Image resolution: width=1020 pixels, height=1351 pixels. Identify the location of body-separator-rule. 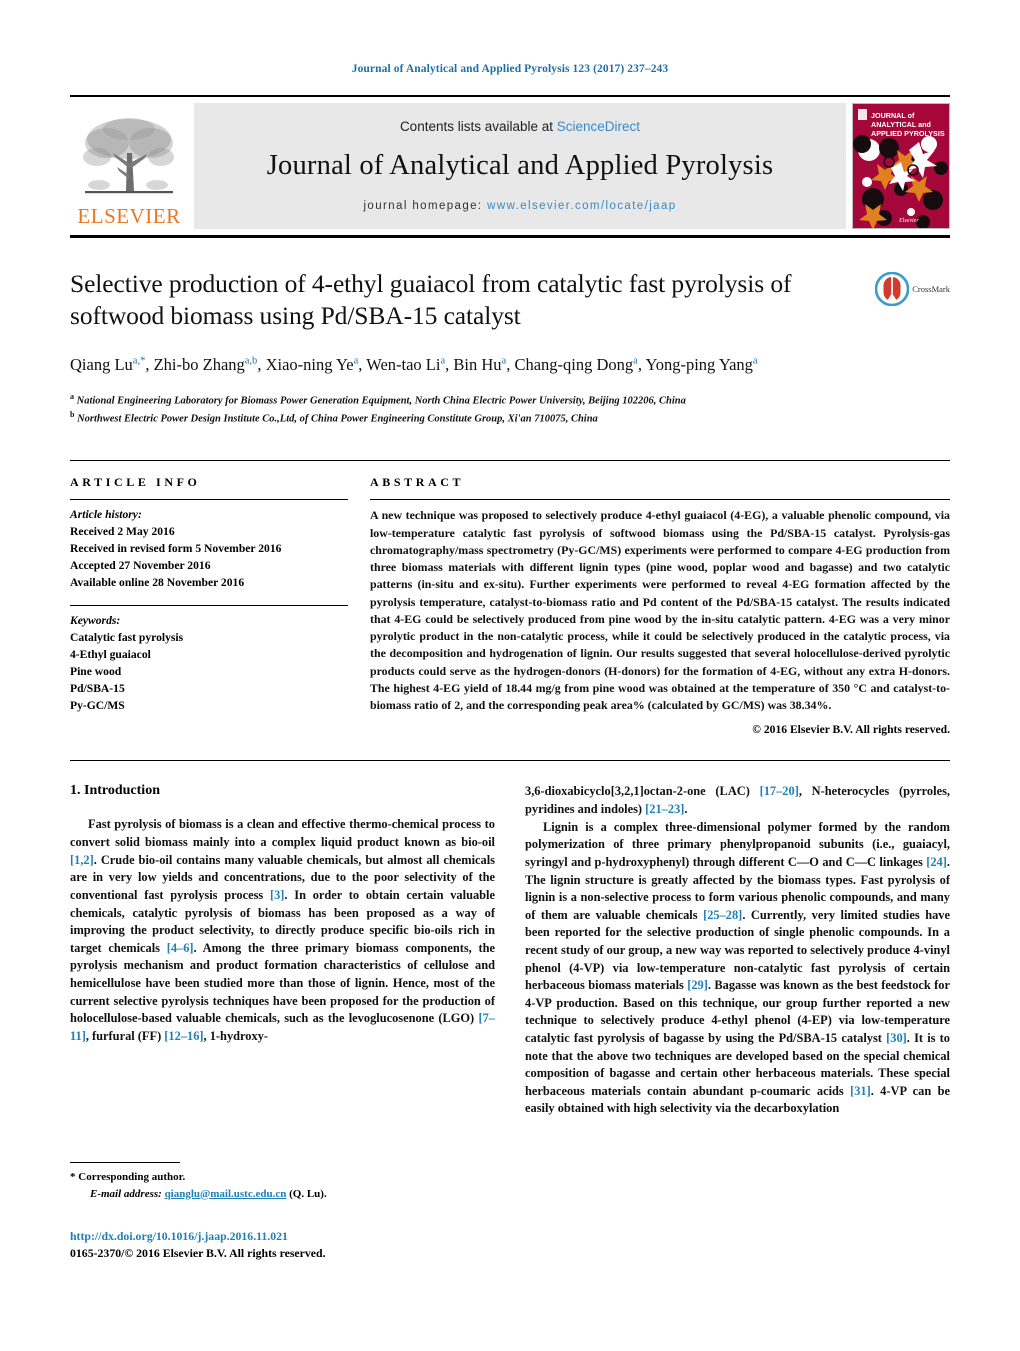
(510, 761).